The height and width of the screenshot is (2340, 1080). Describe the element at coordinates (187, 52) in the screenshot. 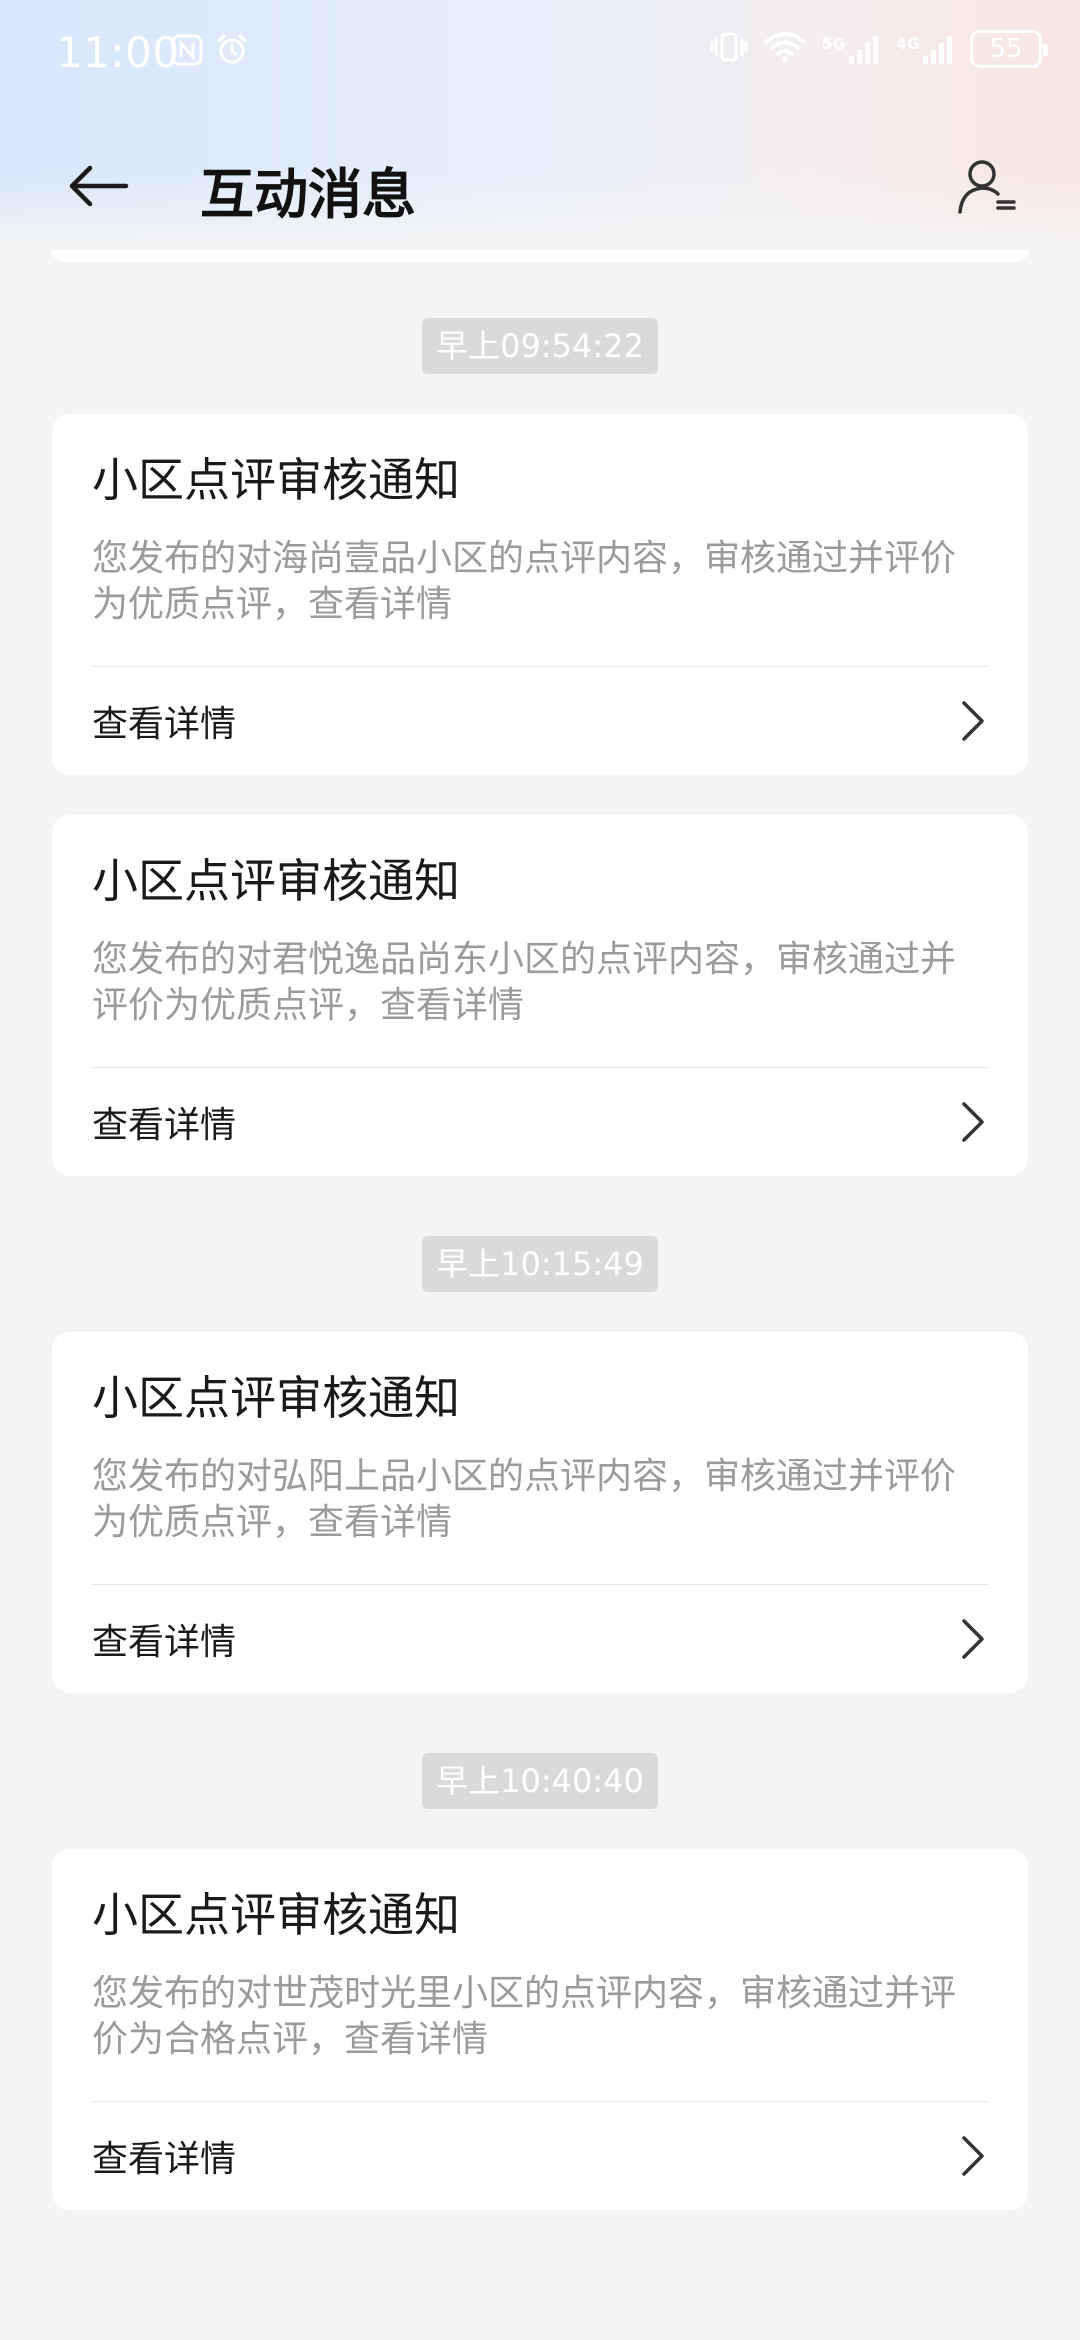

I see `nfc-icon` at that location.